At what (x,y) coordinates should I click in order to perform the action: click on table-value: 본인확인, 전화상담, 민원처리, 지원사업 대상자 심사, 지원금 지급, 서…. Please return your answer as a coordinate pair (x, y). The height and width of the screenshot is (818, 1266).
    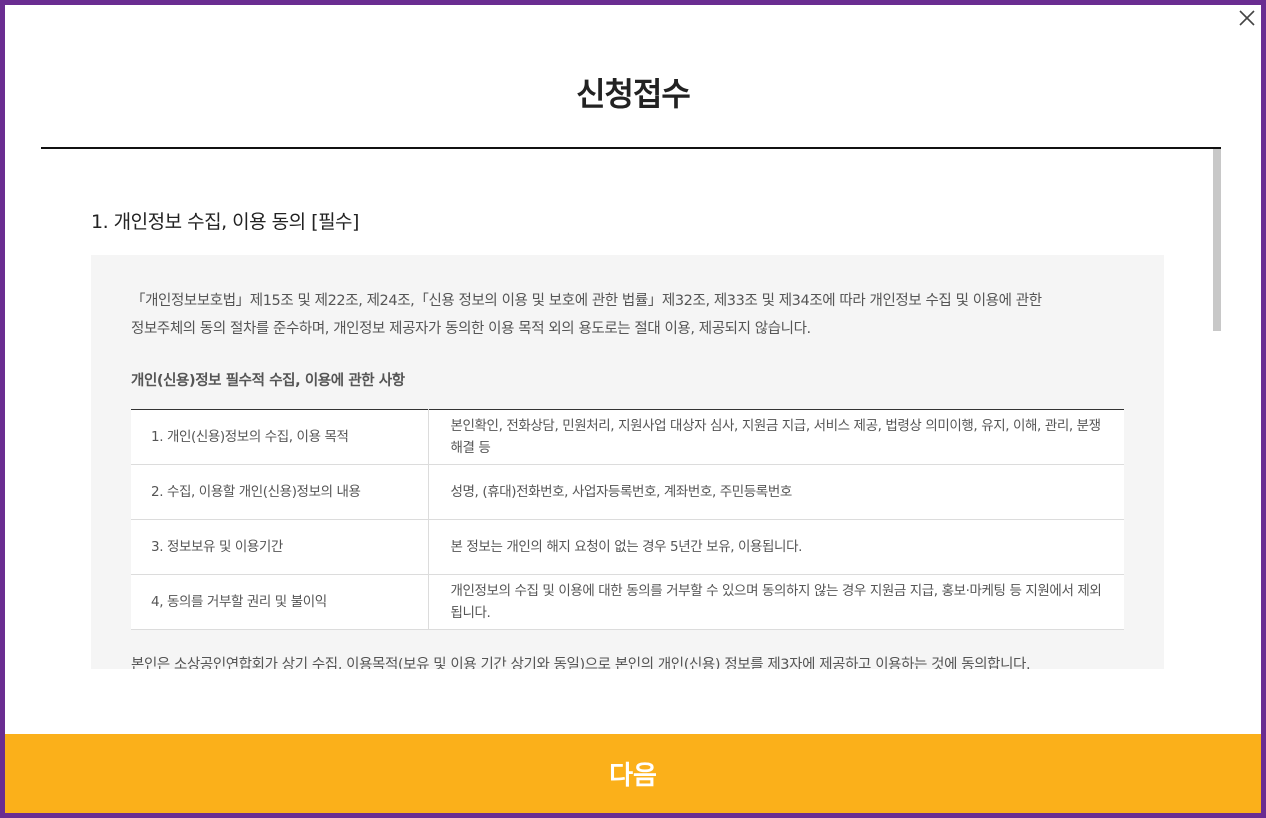
    Looking at the image, I should click on (776, 437).